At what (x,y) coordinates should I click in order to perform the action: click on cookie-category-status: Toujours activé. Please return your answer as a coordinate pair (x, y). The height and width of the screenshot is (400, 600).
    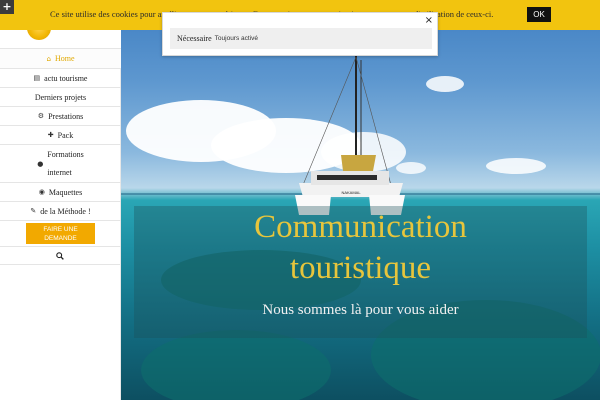
    Looking at the image, I should click on (236, 38).